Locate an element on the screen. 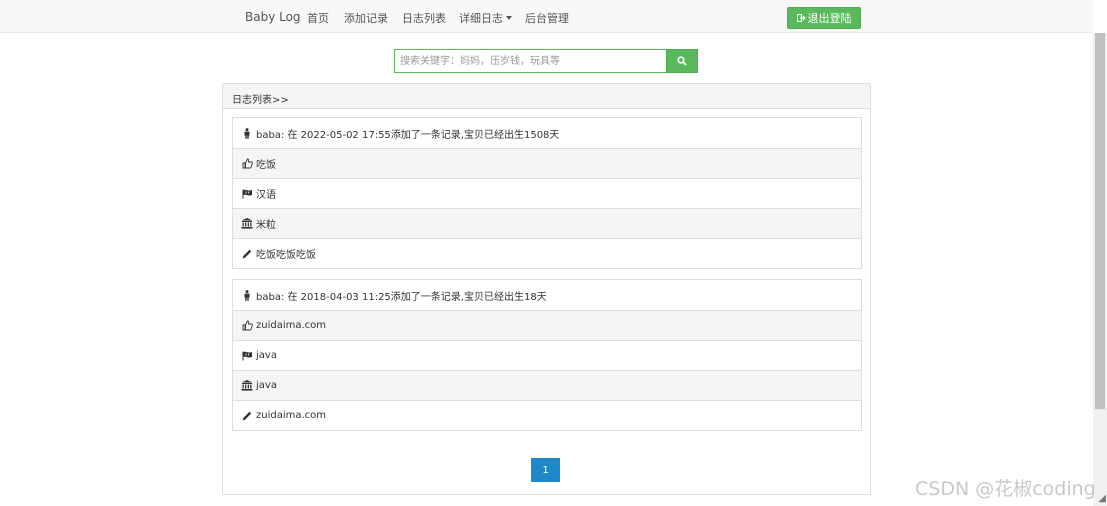  list-item: 吃饭 is located at coordinates (547, 163).